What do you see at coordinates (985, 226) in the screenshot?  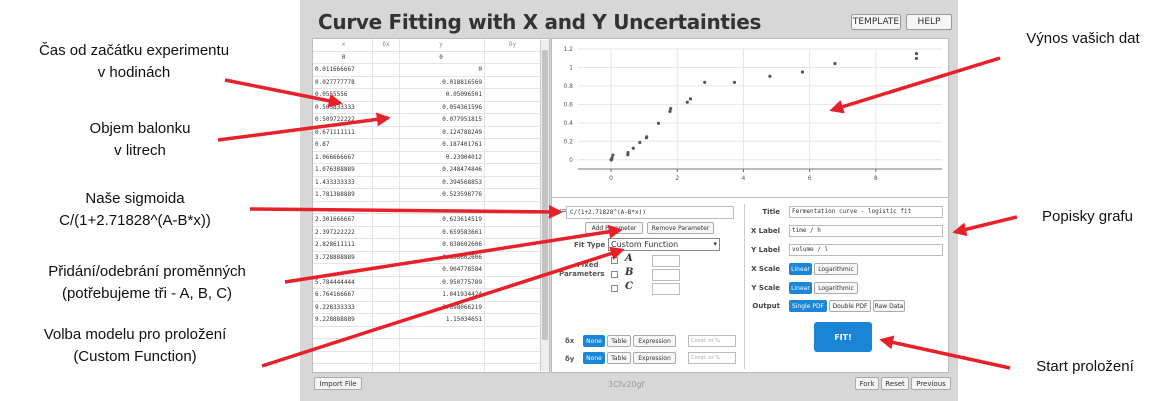 I see `arrow-labels` at bounding box center [985, 226].